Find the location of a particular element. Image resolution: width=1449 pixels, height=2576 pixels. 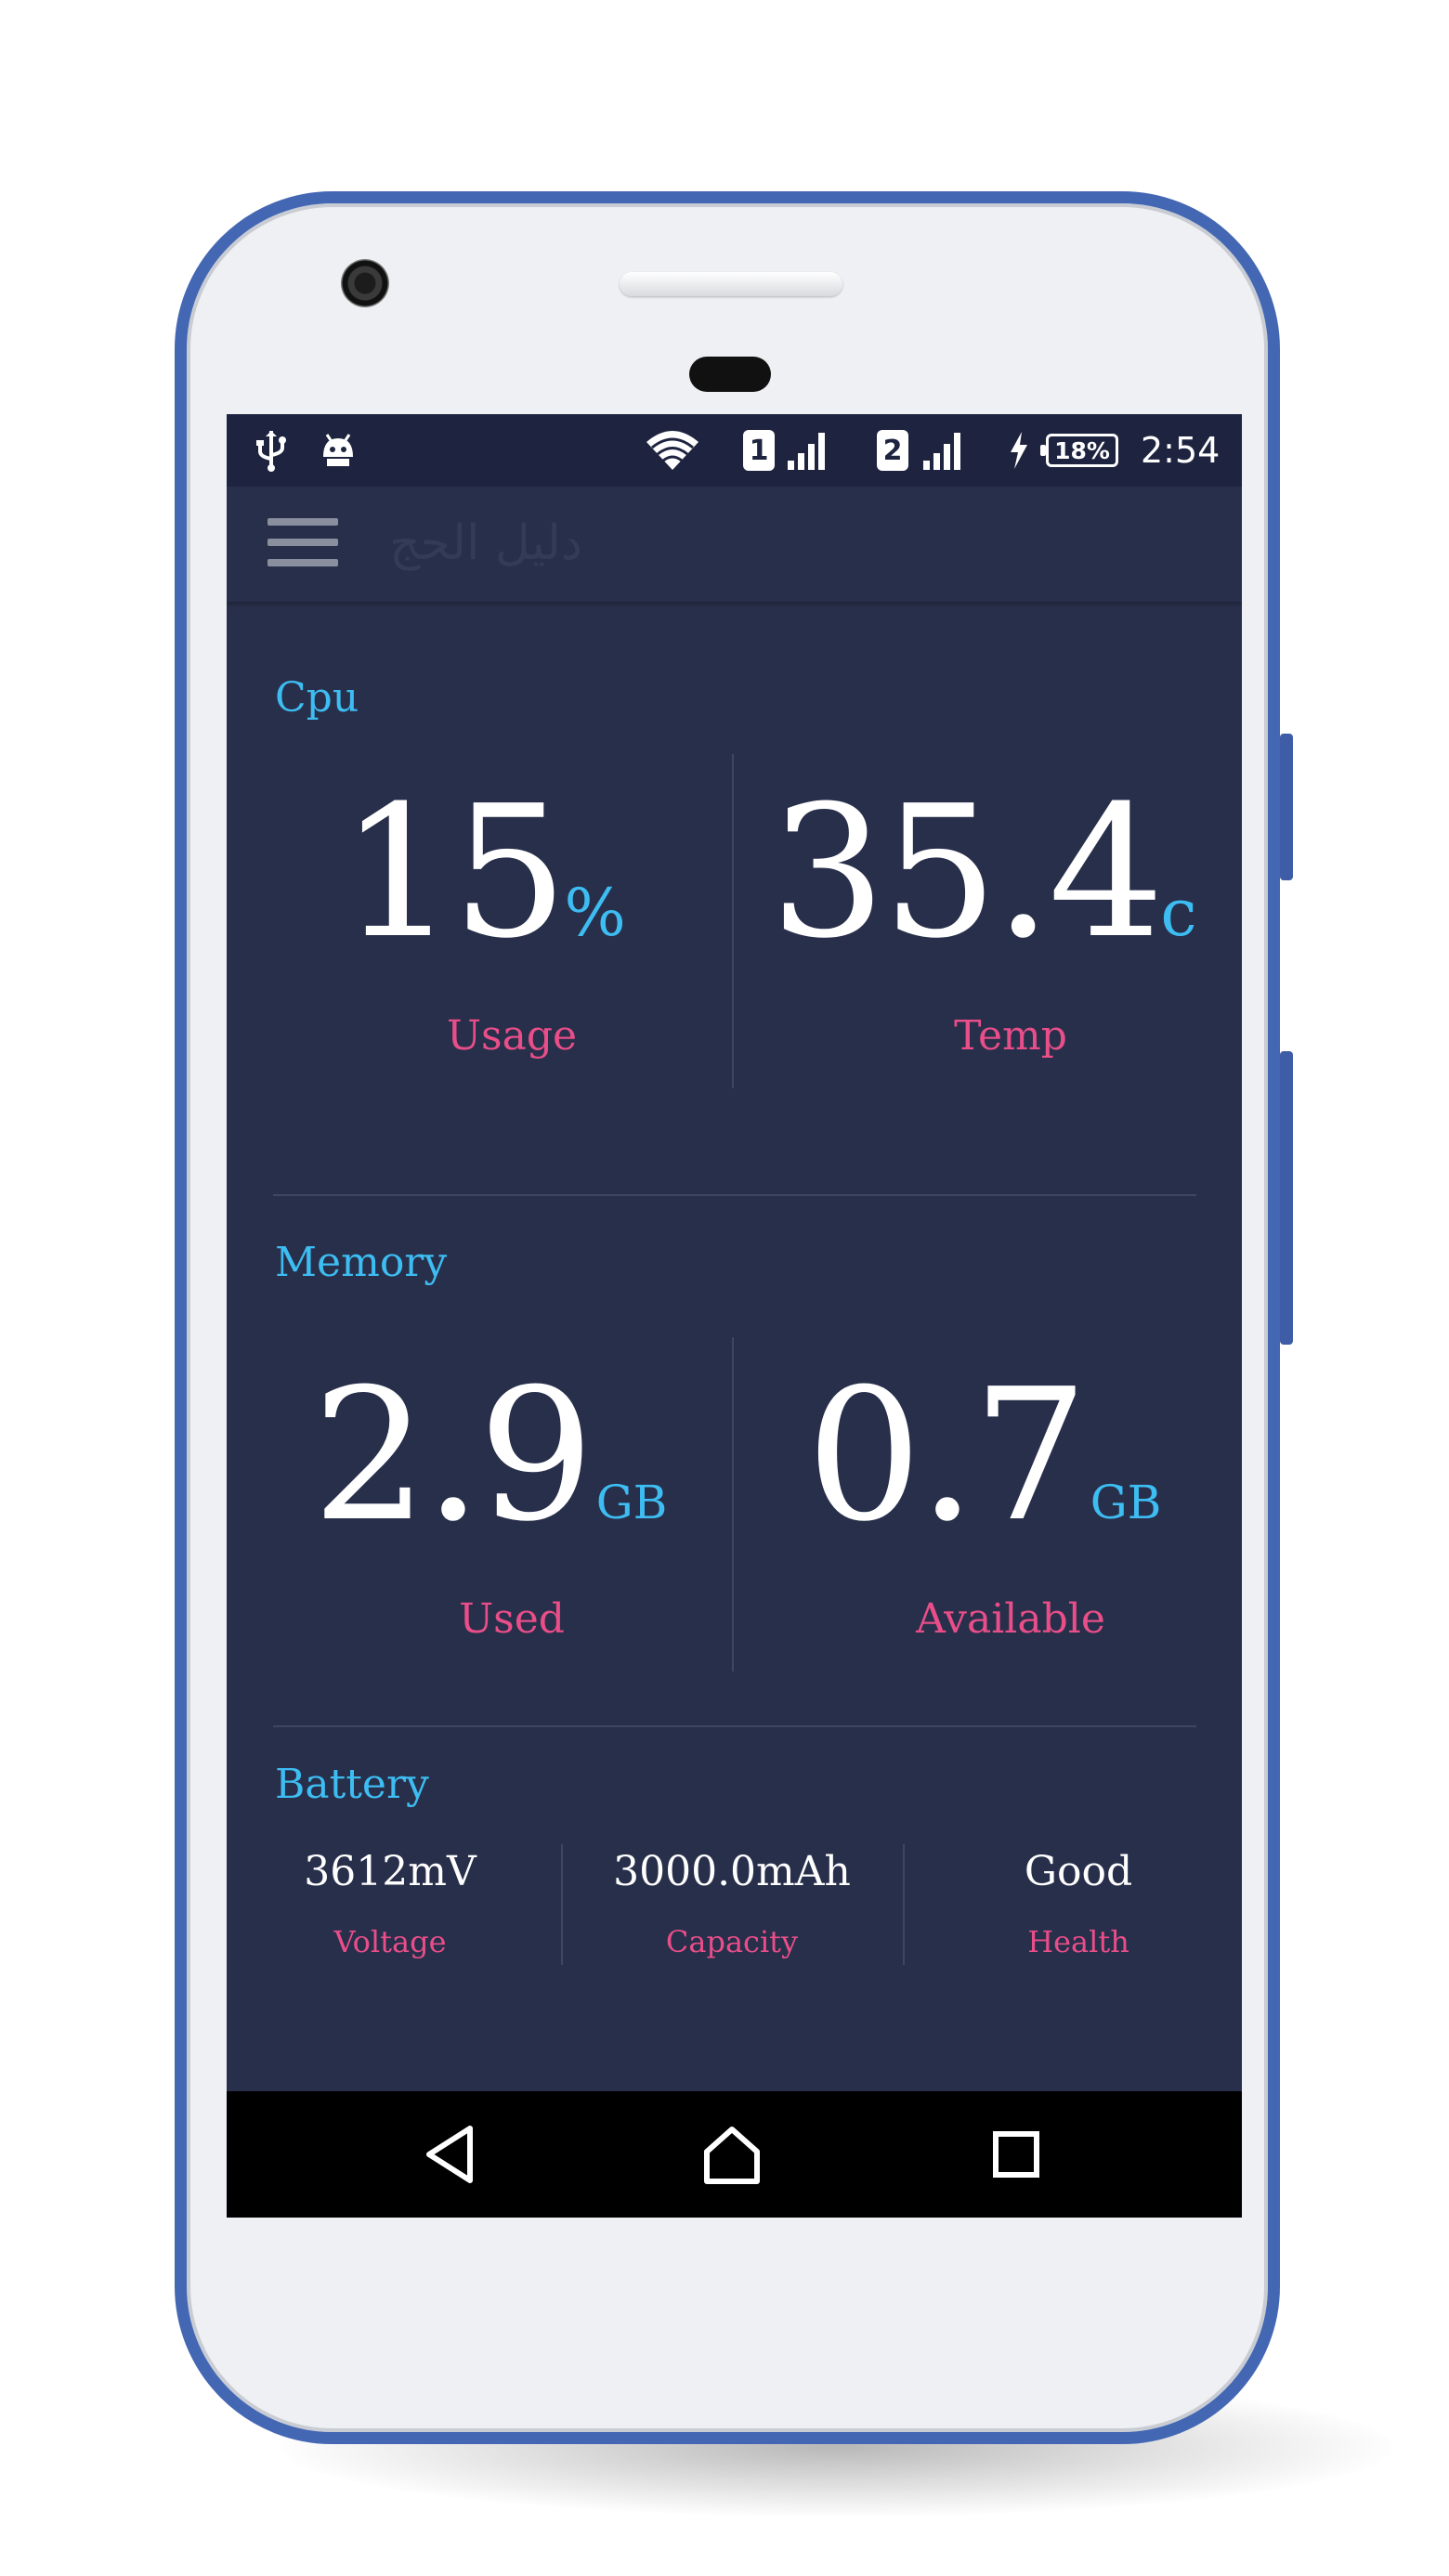

battery-health-label: Health is located at coordinates (1078, 1941).